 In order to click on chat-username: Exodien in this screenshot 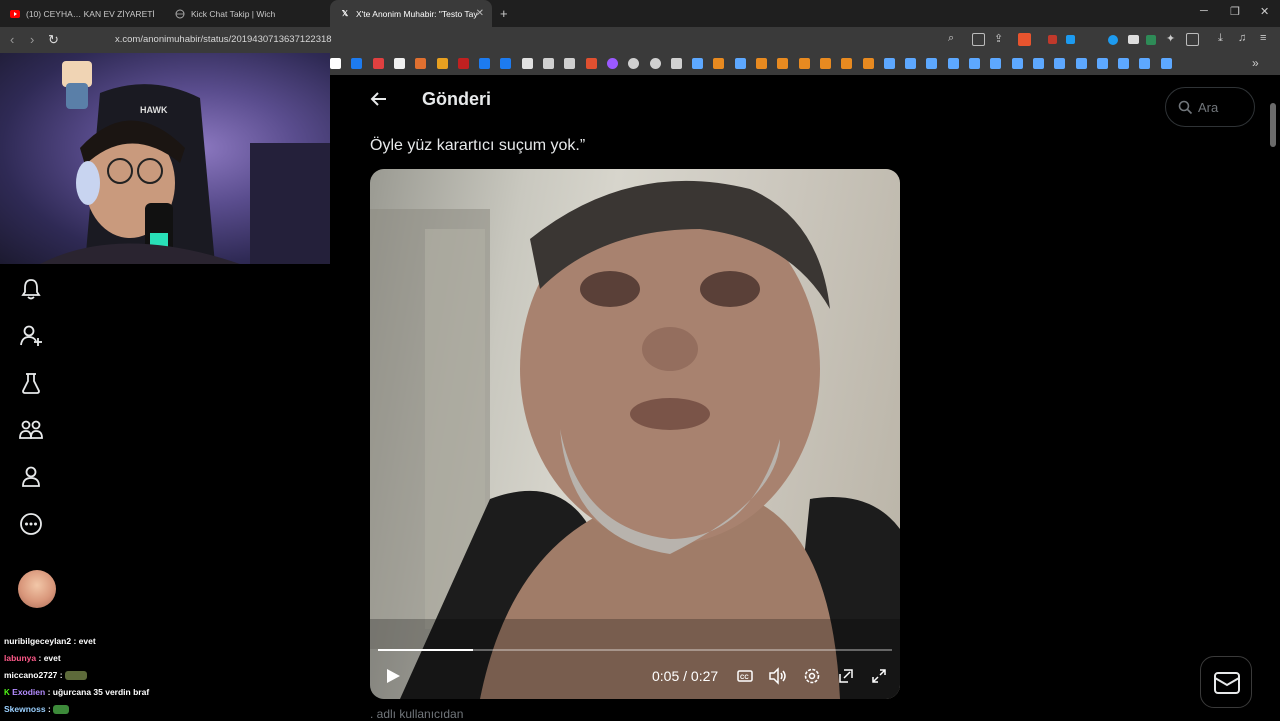, I will do `click(29, 692)`.